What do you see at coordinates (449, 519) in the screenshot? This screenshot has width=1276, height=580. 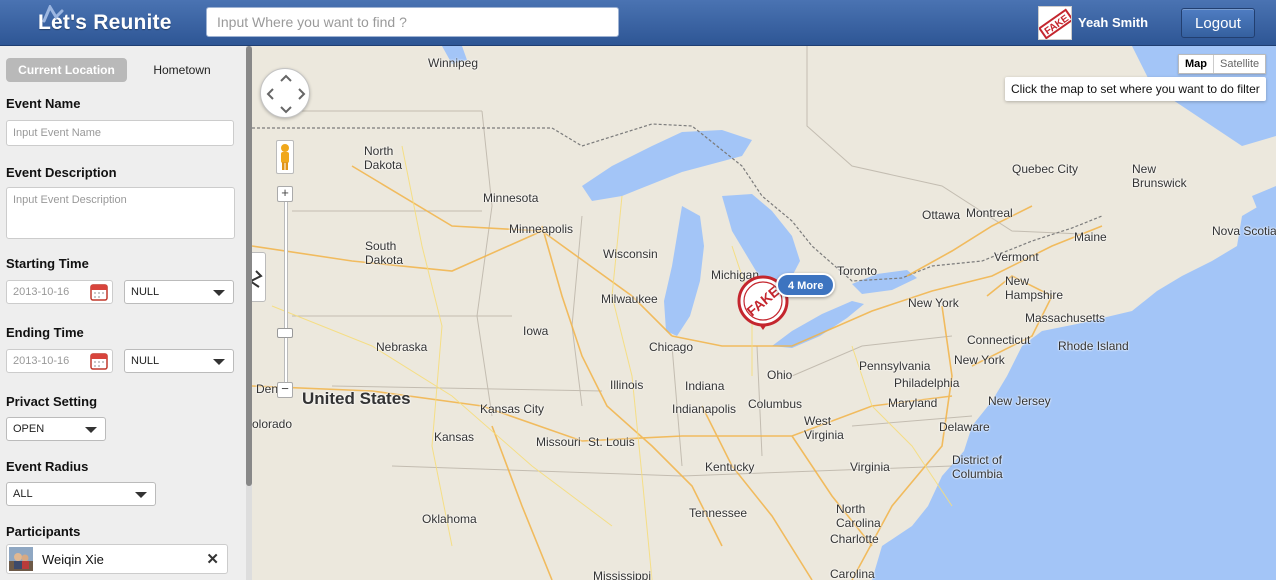 I see `map-label: Oklahoma` at bounding box center [449, 519].